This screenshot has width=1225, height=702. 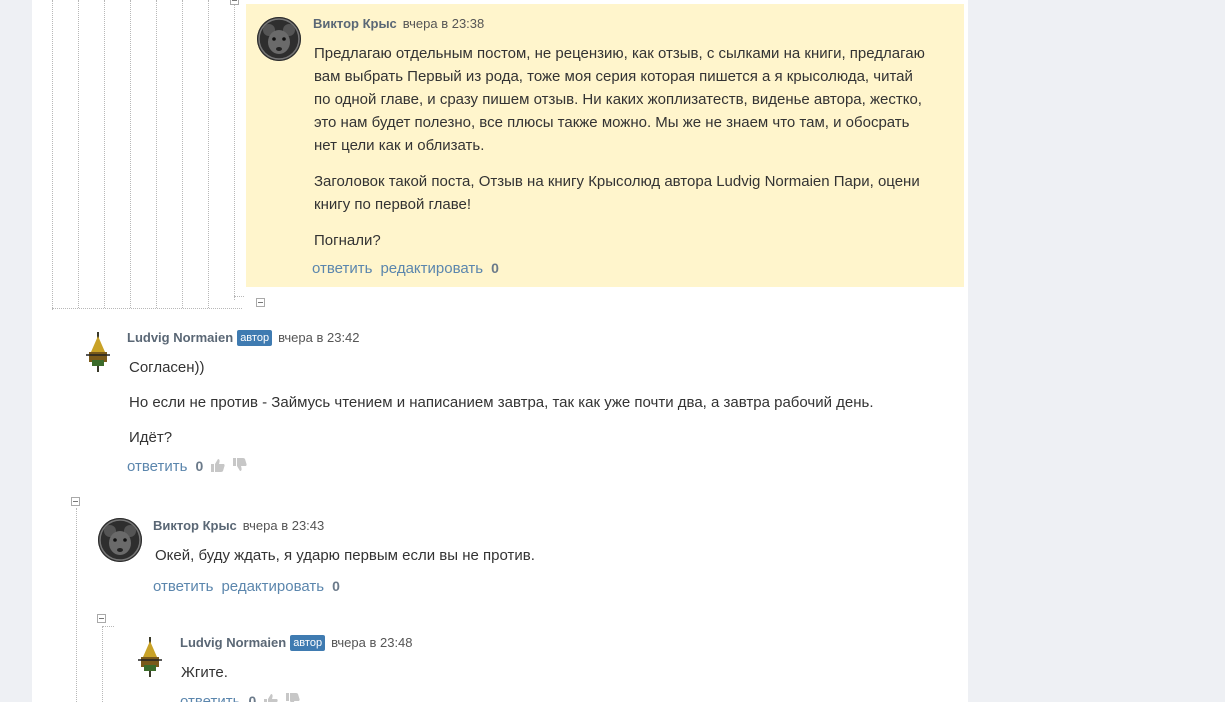 I want to click on comment-time: вчера в 23:43, so click(x=283, y=525).